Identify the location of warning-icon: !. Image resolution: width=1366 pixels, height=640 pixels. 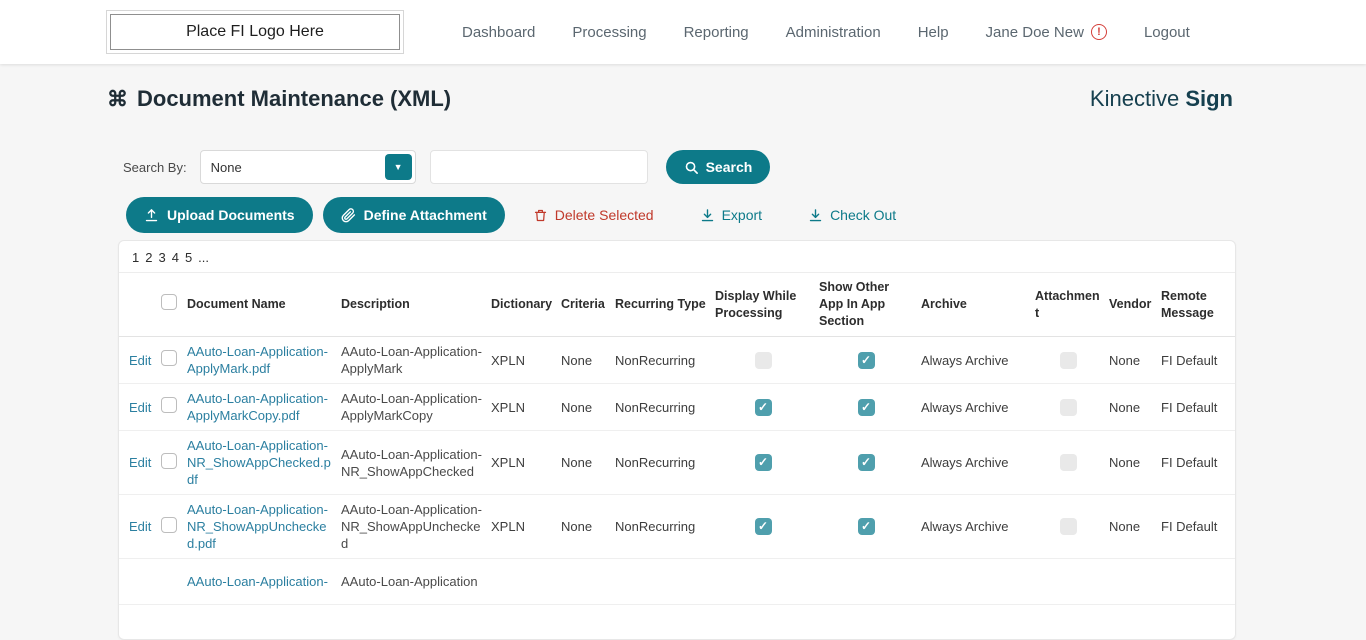
(1098, 32).